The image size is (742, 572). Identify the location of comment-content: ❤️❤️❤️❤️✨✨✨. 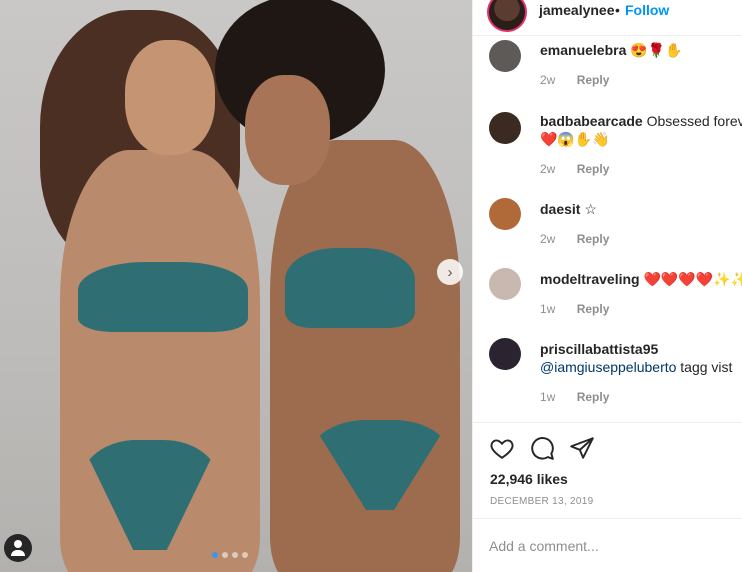
(692, 279).